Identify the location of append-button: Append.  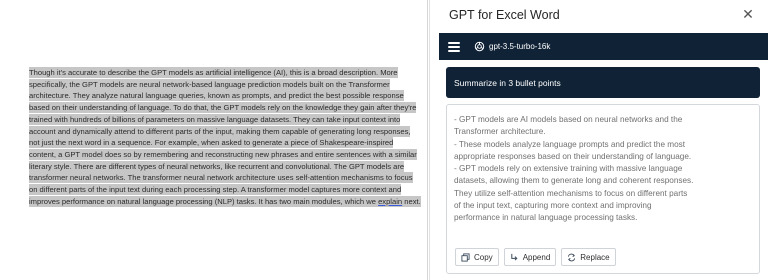
(530, 257).